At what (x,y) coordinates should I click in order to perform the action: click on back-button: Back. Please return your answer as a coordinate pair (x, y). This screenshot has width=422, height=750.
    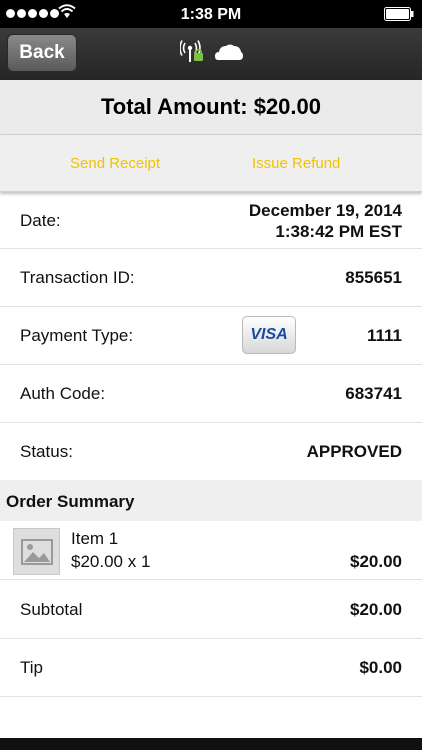
    Looking at the image, I should click on (42, 53).